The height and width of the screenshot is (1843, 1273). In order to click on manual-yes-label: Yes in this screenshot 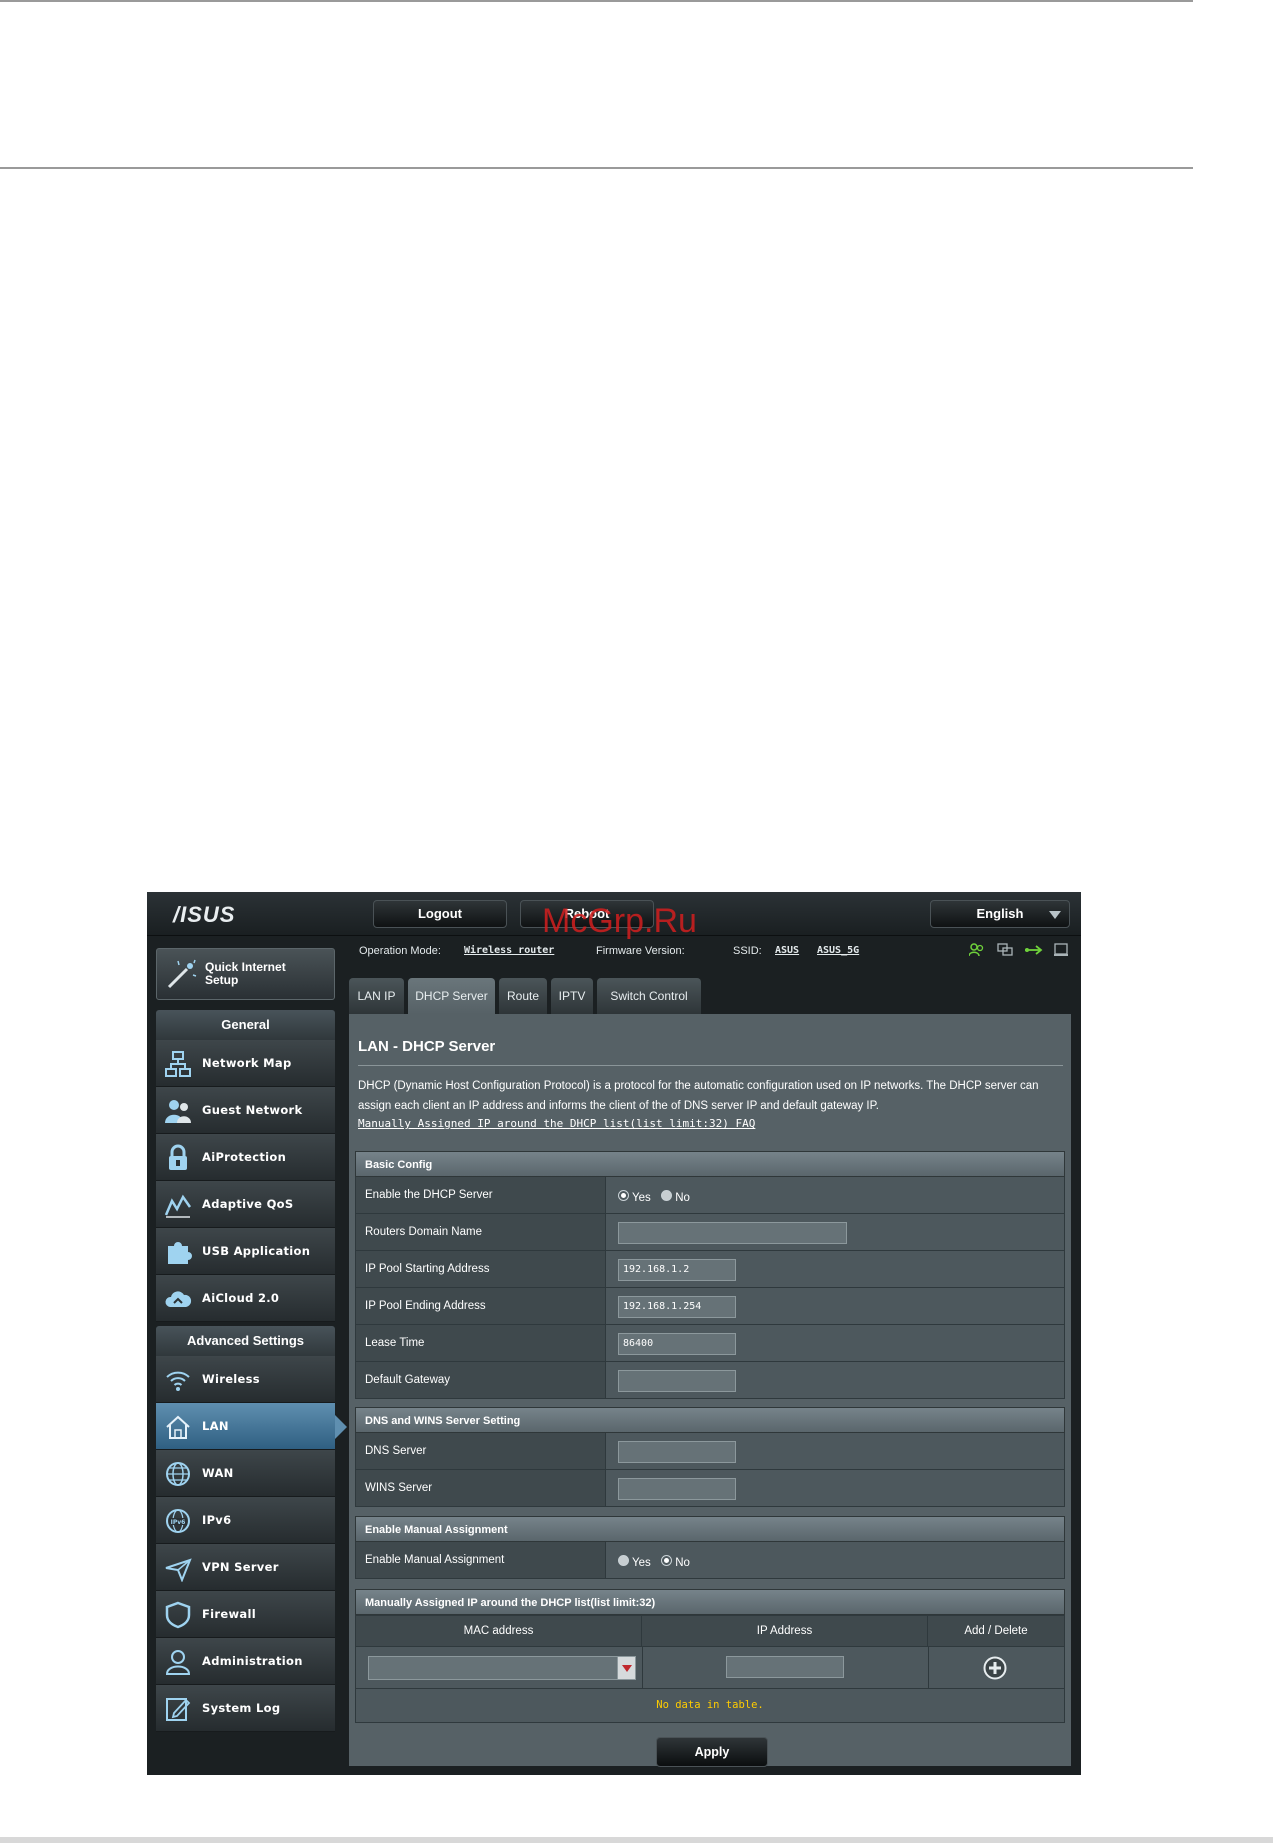, I will do `click(641, 1563)`.